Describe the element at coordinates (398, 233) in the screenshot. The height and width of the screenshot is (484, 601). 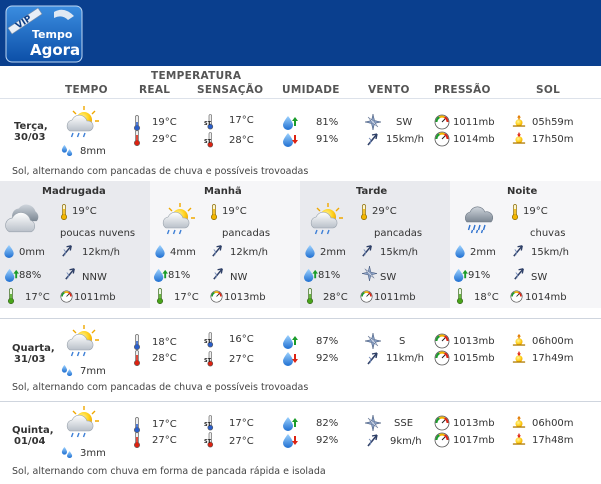
I see `period-condition: pancadas` at that location.